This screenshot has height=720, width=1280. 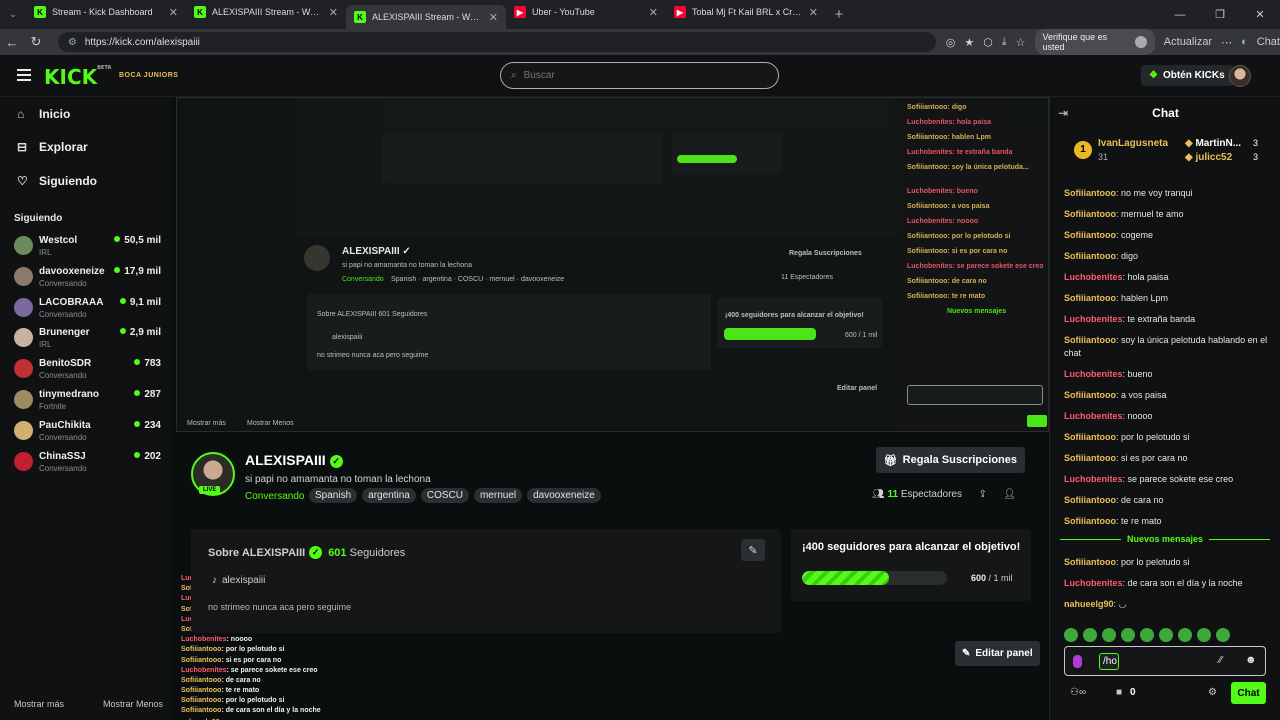 I want to click on sidebar-item-explorar: ⊟ Explorar, so click(x=52, y=147).